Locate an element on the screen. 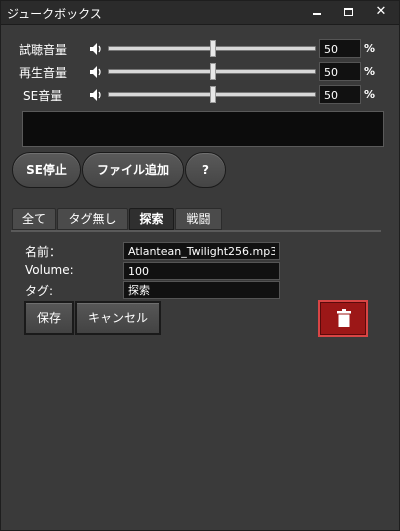 This screenshot has height=531, width=400. maximize-button is located at coordinates (348, 12).